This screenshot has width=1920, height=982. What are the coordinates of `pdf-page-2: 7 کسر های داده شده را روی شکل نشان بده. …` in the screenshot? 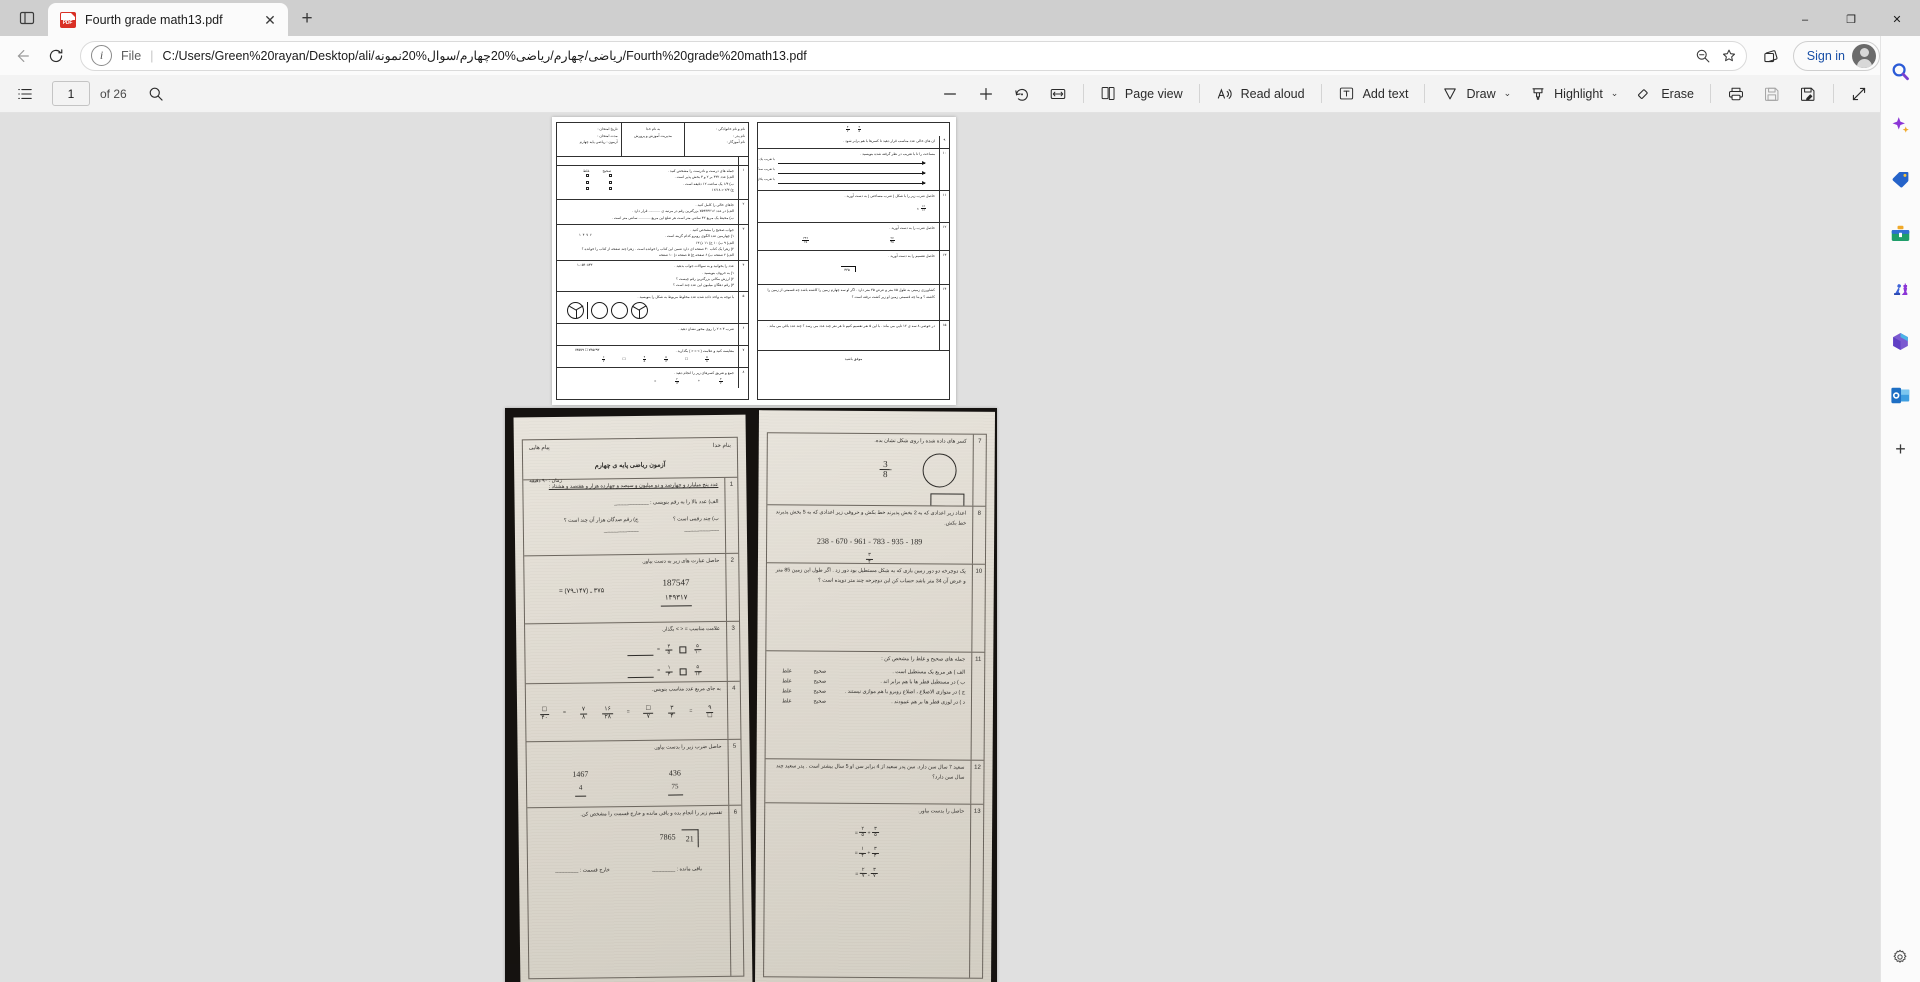 It's located at (751, 695).